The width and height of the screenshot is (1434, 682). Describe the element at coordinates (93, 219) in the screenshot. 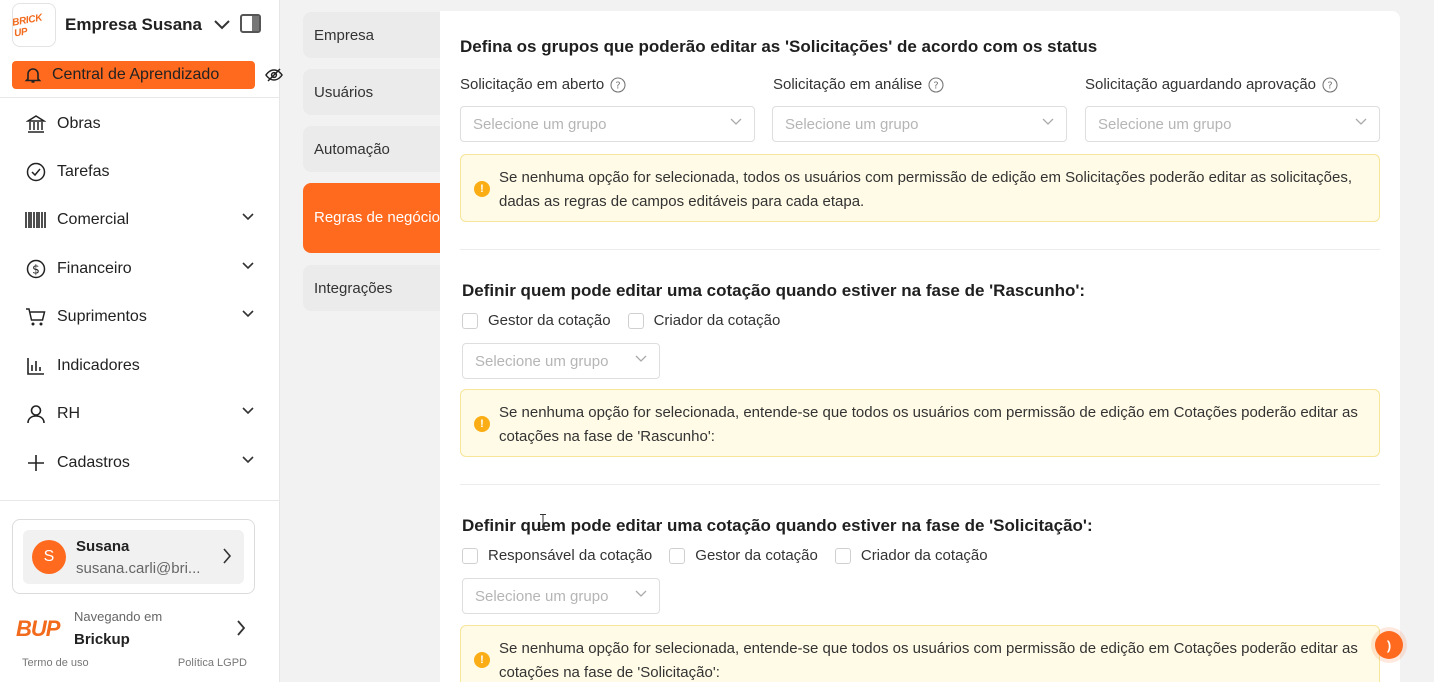

I see `nav-label: Comercial` at that location.